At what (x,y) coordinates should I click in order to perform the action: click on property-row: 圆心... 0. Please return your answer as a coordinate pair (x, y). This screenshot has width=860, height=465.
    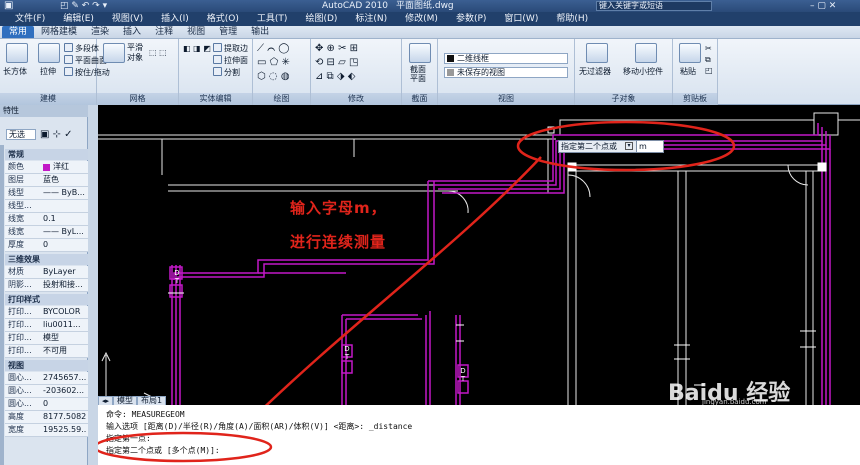
    Looking at the image, I should click on (46, 404).